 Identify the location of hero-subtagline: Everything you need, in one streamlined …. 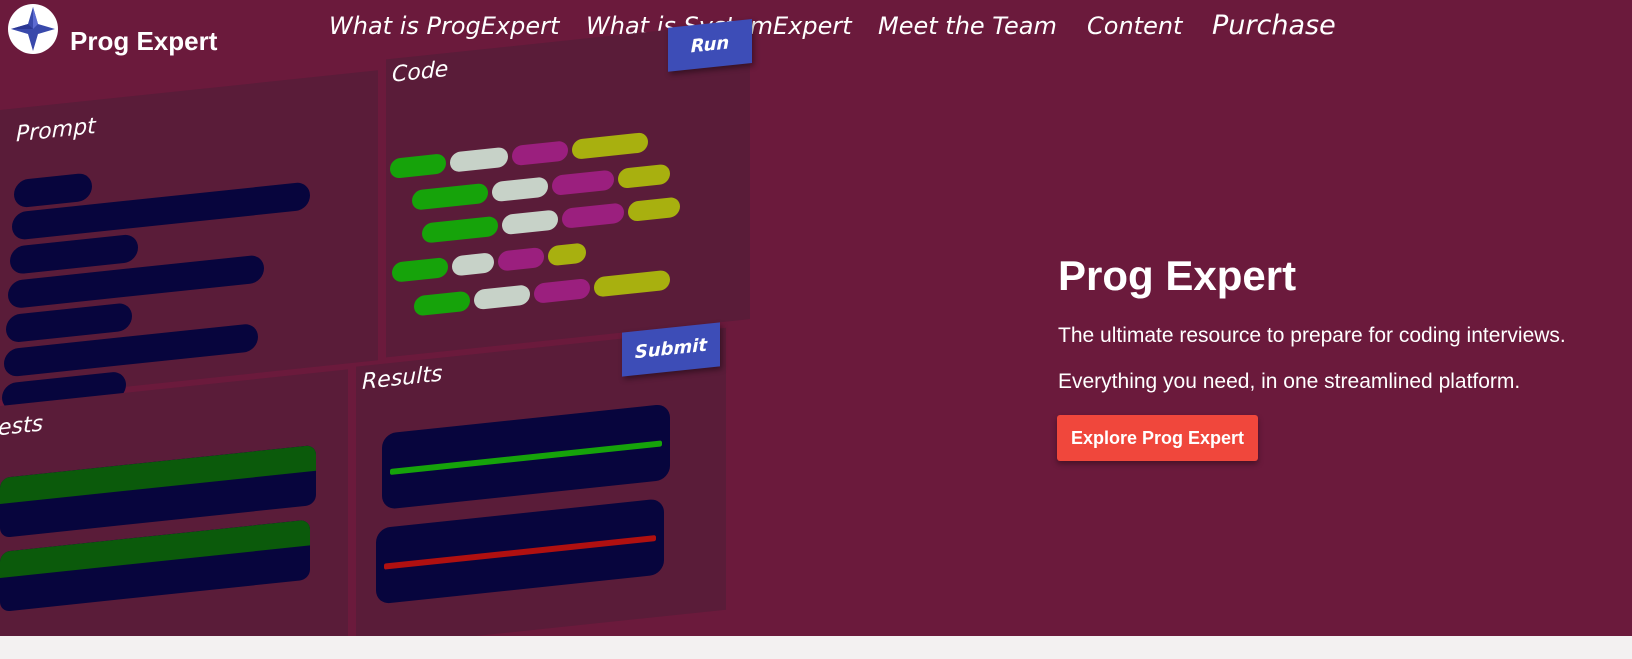
(1289, 381).